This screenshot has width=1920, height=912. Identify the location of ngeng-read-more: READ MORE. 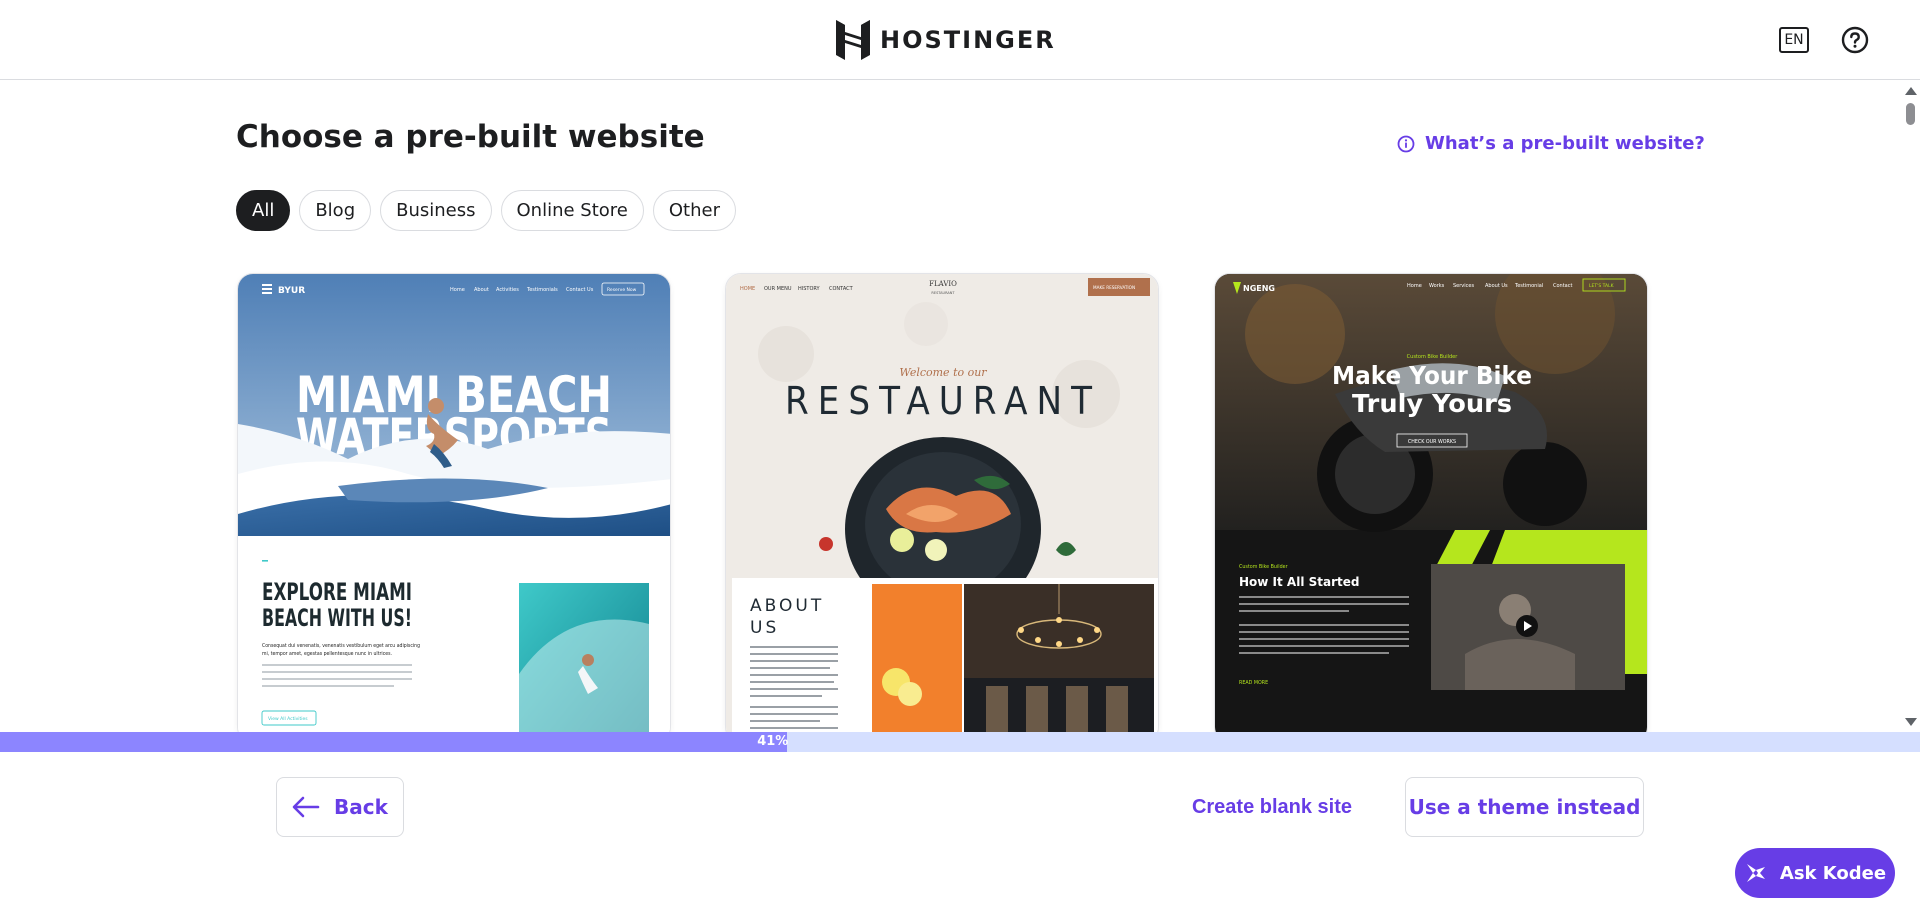
(1253, 683).